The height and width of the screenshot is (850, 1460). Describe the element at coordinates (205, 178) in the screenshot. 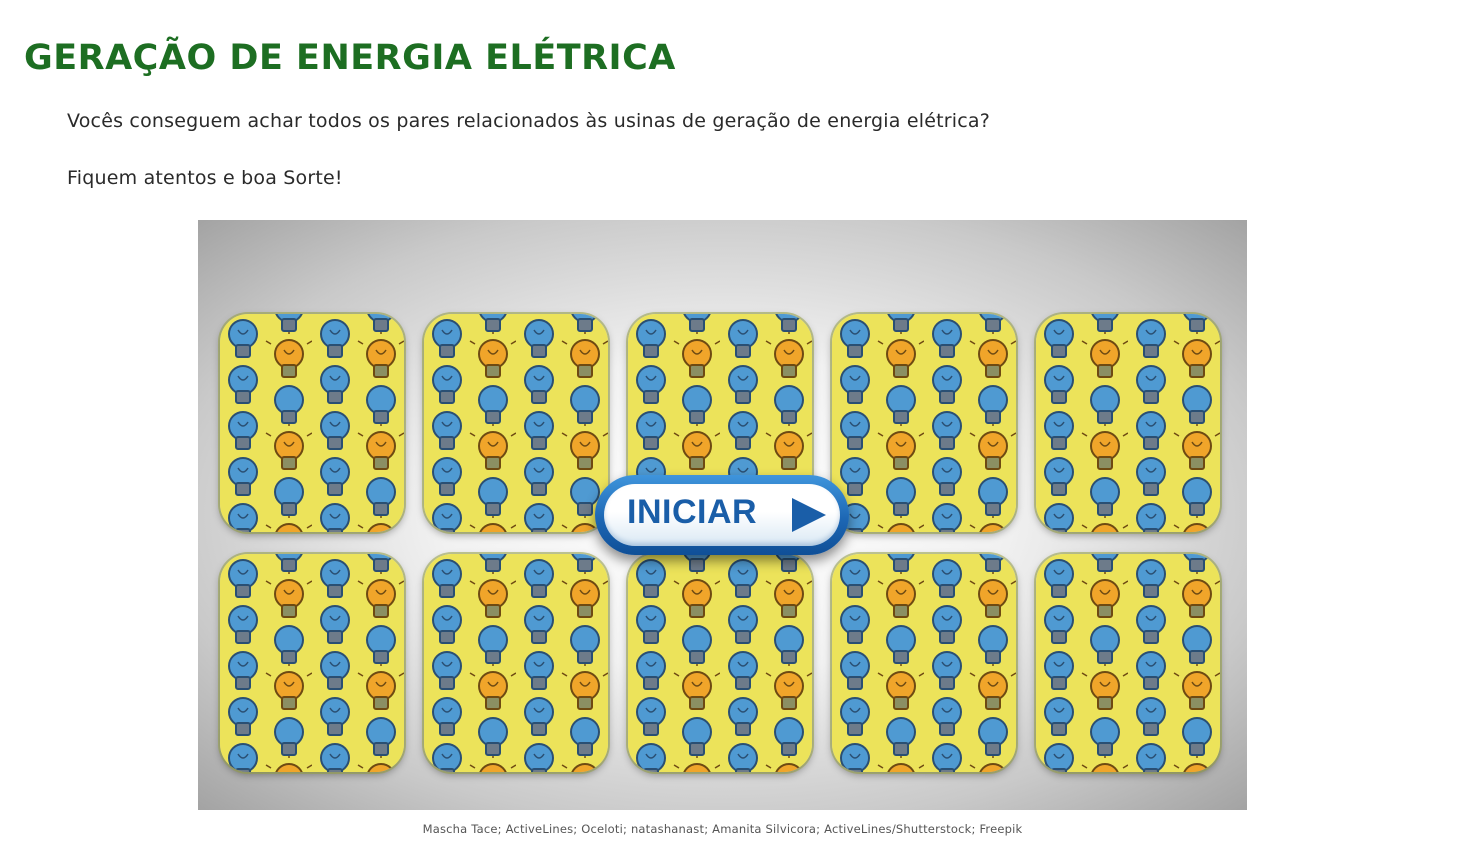

I see `intro-encouragement: Fiquem atentos e boa Sorte!` at that location.